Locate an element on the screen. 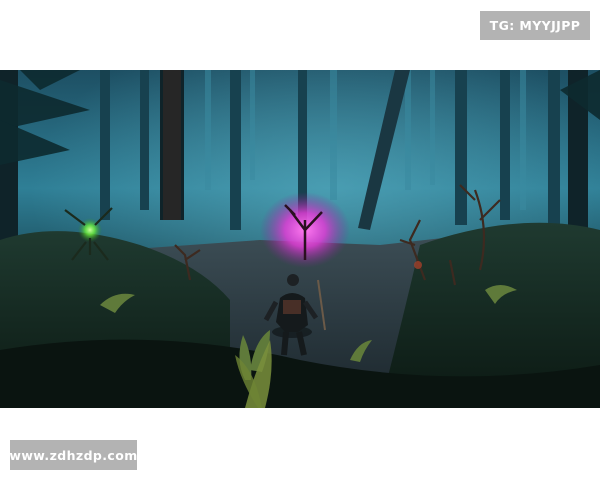  watermark-telegram-badge: TG: MYYJJPP is located at coordinates (535, 25).